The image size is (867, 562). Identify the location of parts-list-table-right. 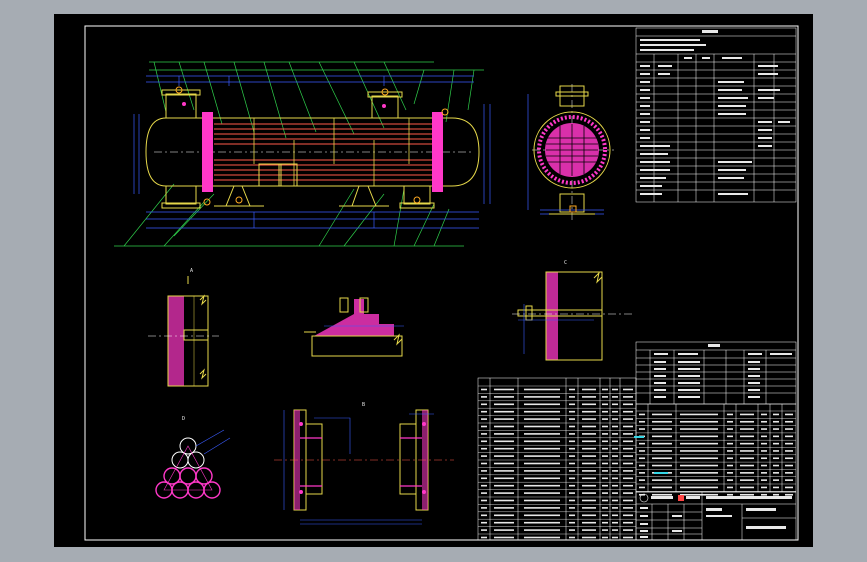
(716, 448).